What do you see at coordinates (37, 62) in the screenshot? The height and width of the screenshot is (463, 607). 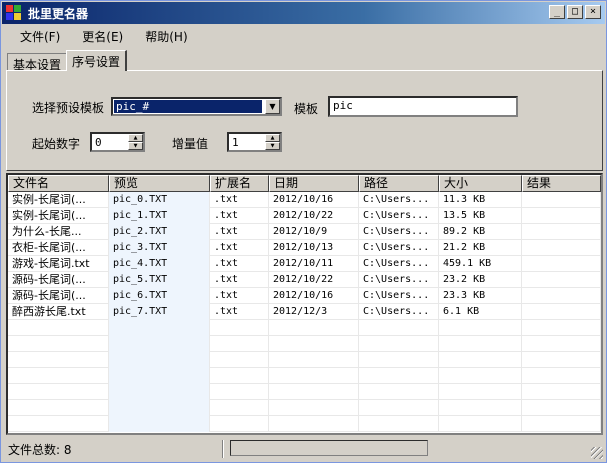 I see `tab-basic-settings: 基本设置` at bounding box center [37, 62].